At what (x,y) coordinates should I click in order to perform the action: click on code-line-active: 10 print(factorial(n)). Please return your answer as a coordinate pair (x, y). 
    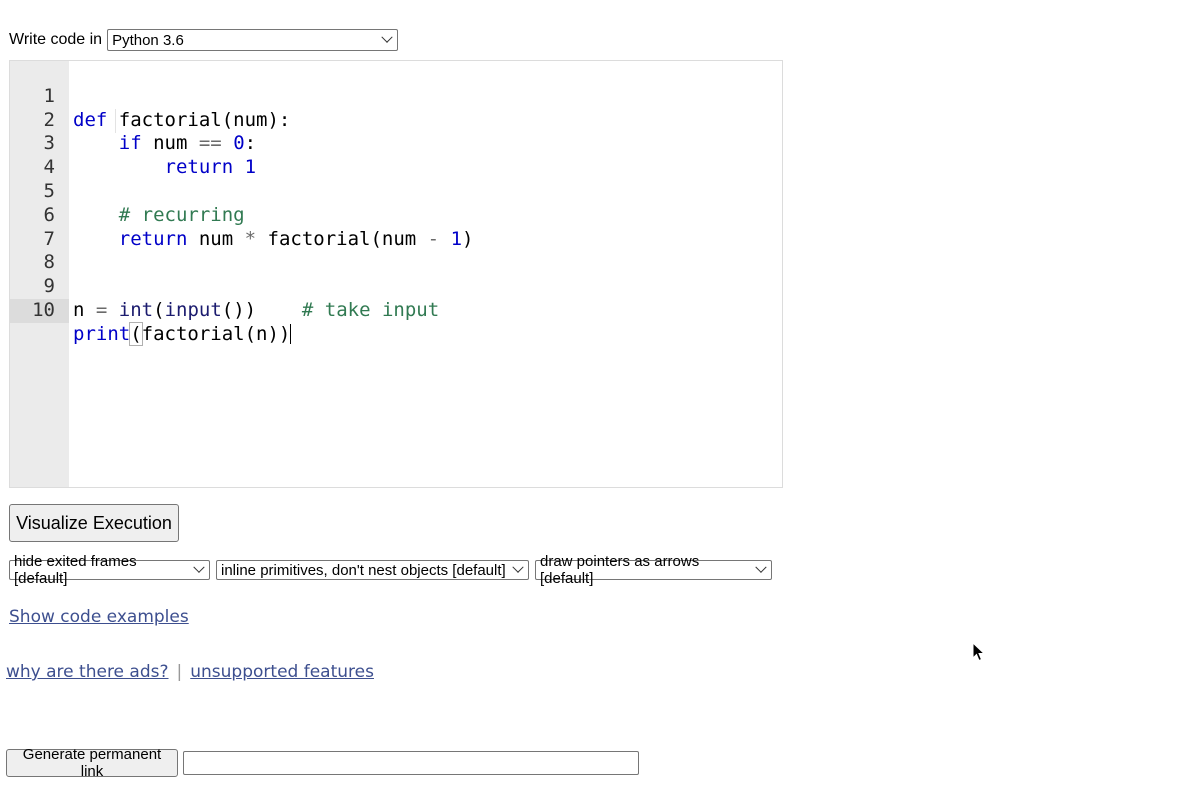
    Looking at the image, I should click on (396, 310).